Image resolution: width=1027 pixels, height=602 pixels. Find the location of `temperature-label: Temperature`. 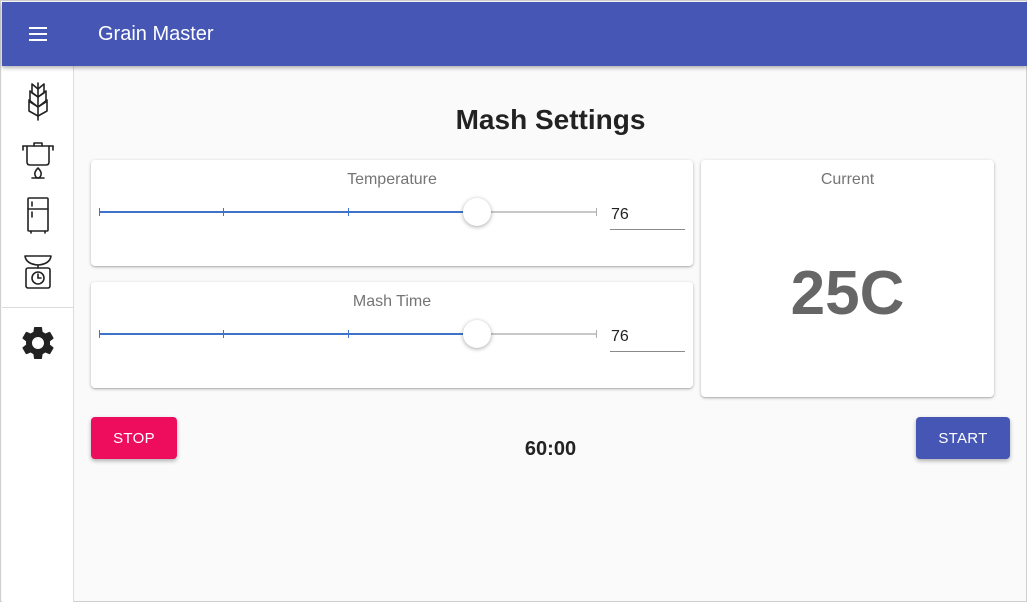

temperature-label: Temperature is located at coordinates (392, 179).